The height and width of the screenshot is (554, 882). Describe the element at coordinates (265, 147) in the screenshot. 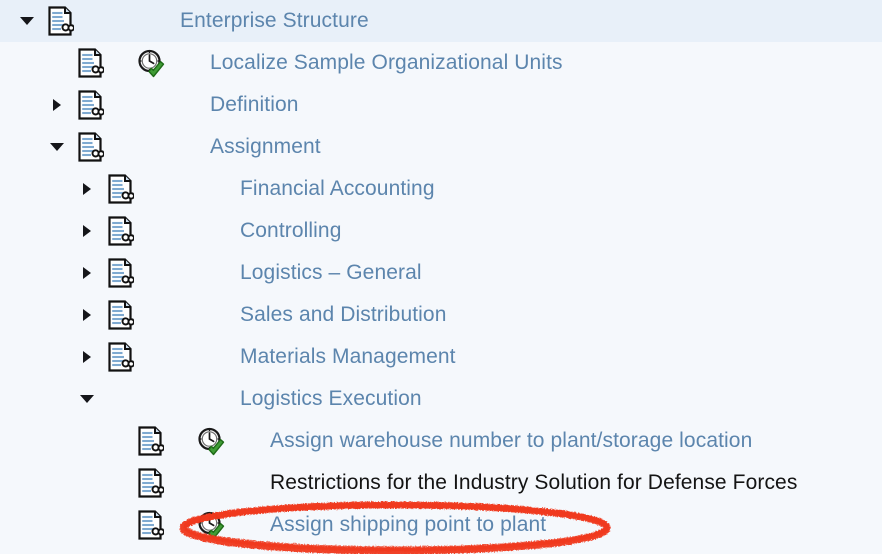

I see `tree-row-label: Assignment` at that location.